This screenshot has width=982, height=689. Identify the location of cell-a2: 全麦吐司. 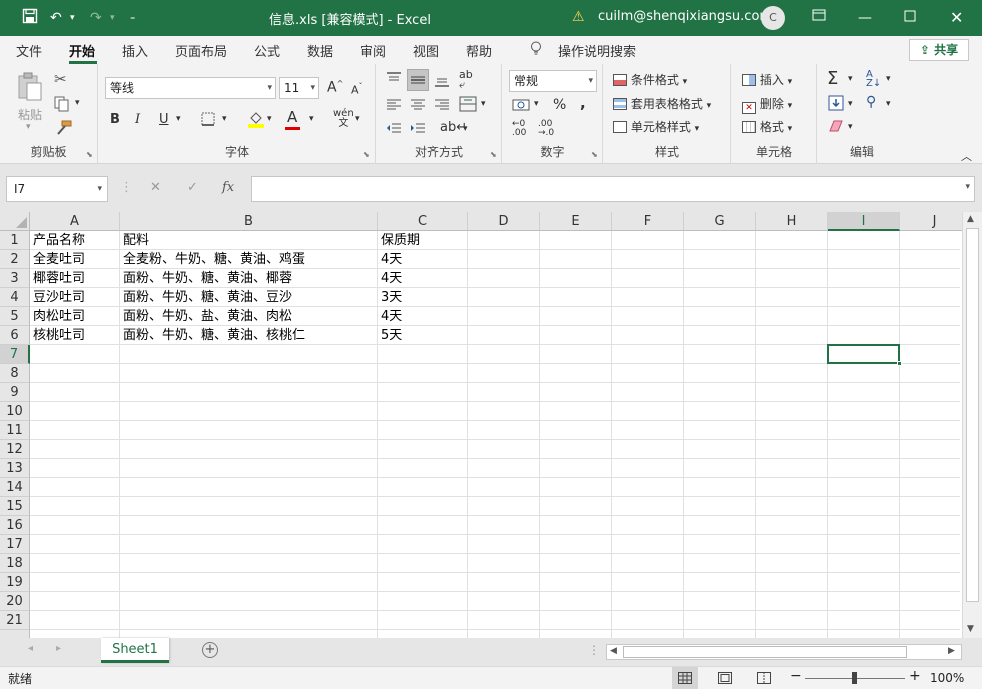
(75, 259).